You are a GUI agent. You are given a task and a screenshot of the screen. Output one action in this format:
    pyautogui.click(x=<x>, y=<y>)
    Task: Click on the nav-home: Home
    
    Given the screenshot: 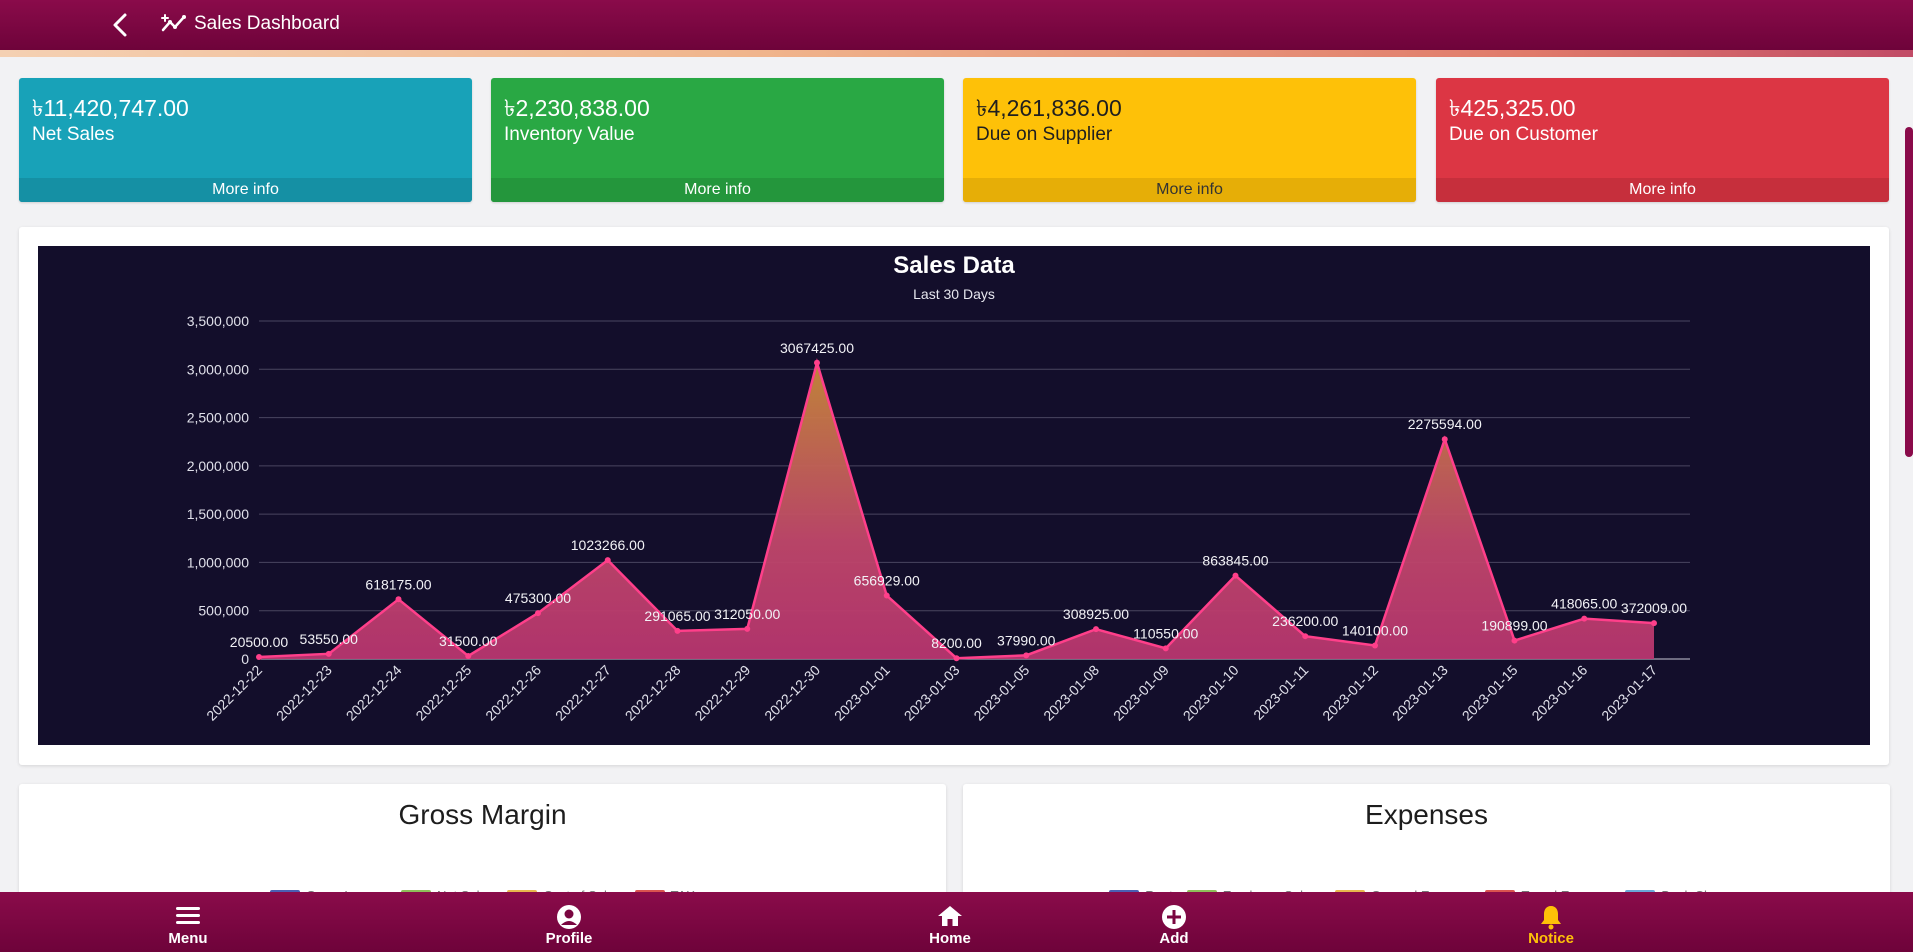 What is the action you would take?
    pyautogui.click(x=950, y=922)
    